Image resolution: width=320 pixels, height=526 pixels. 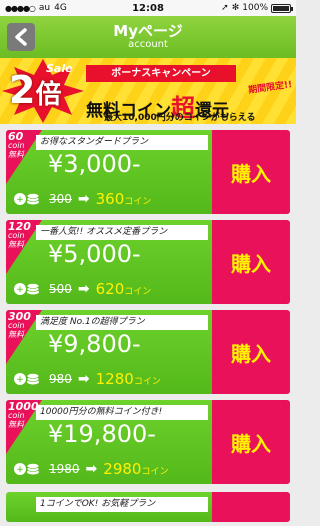 I want to click on status-bar: ●●●●○ au 4G 12:08 ➚ ✻ 100%, so click(x=148, y=8).